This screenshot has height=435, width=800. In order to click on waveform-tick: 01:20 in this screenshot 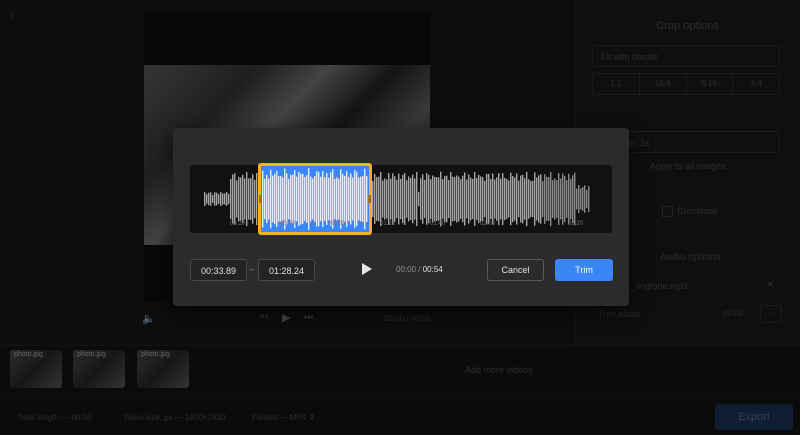, I will do `click(388, 224)`.